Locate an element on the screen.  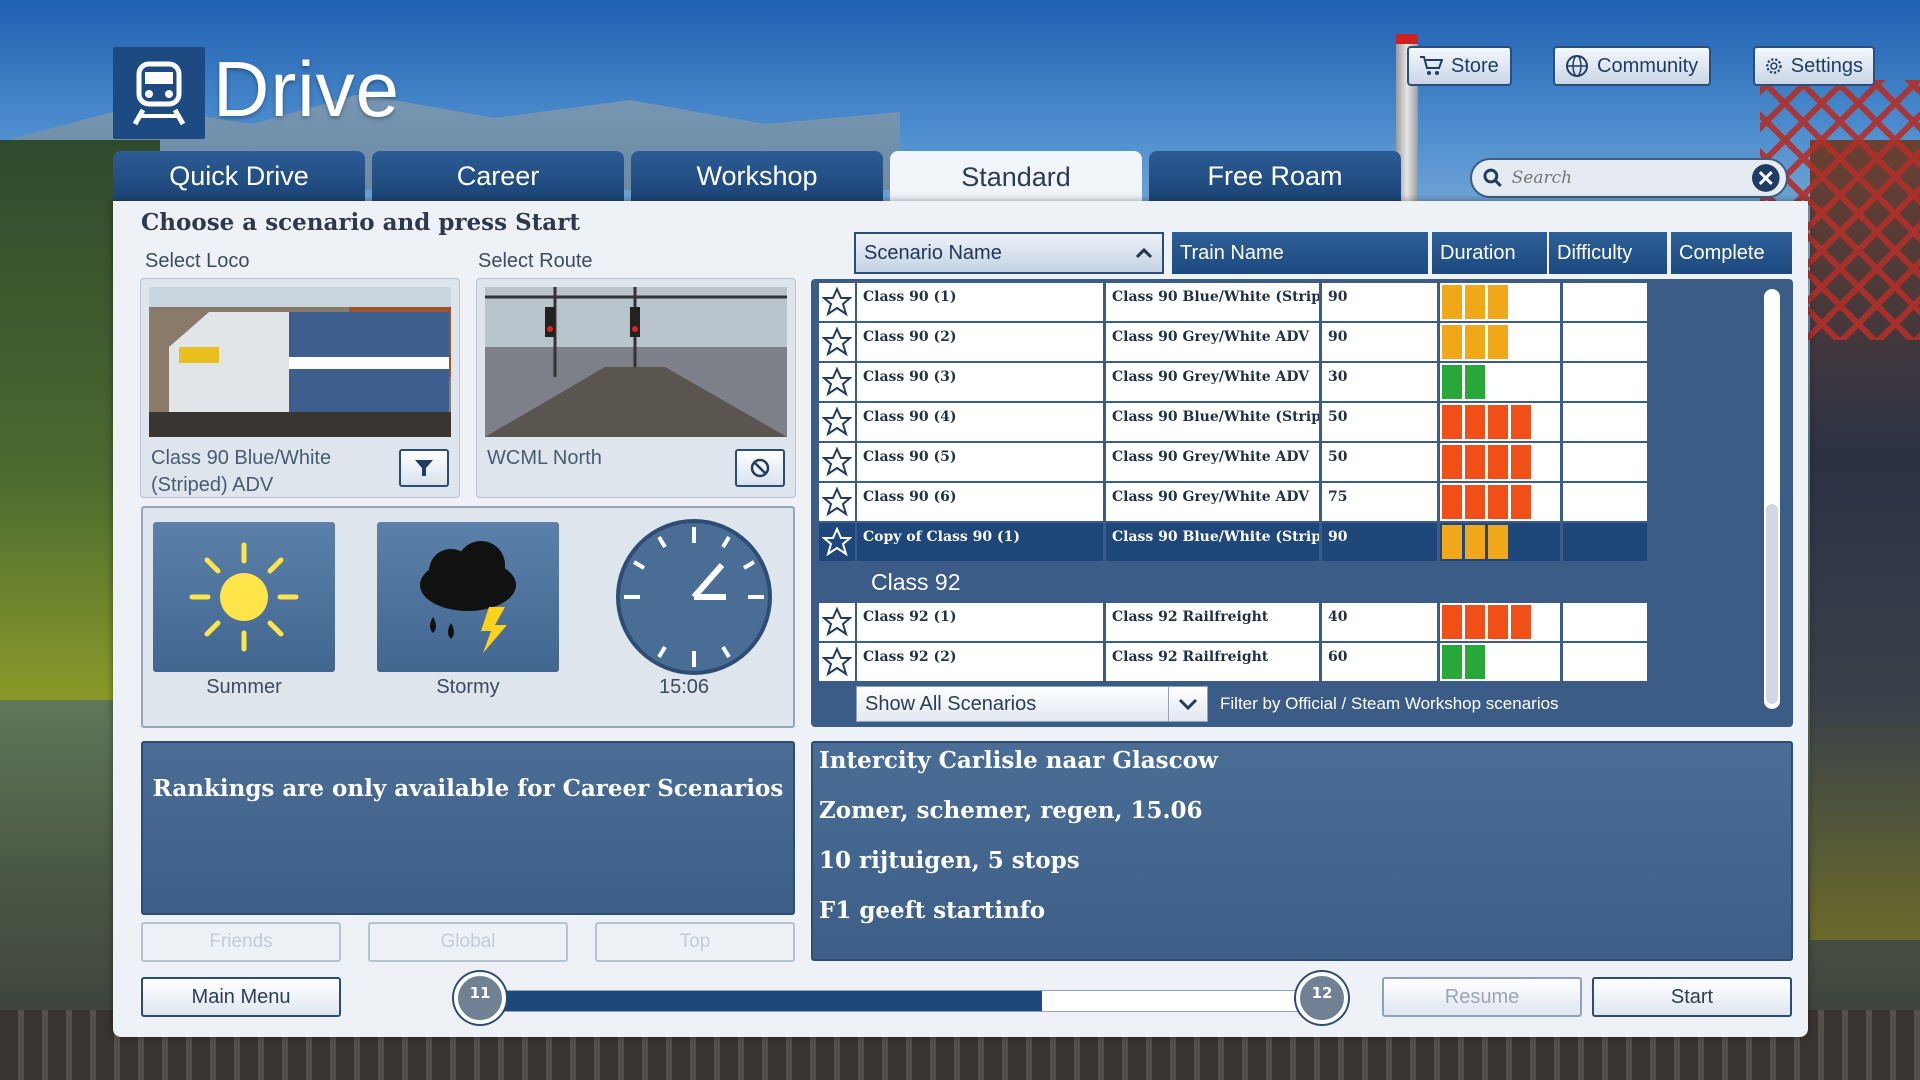
tab-quick-drive: Quick Drive is located at coordinates (239, 176).